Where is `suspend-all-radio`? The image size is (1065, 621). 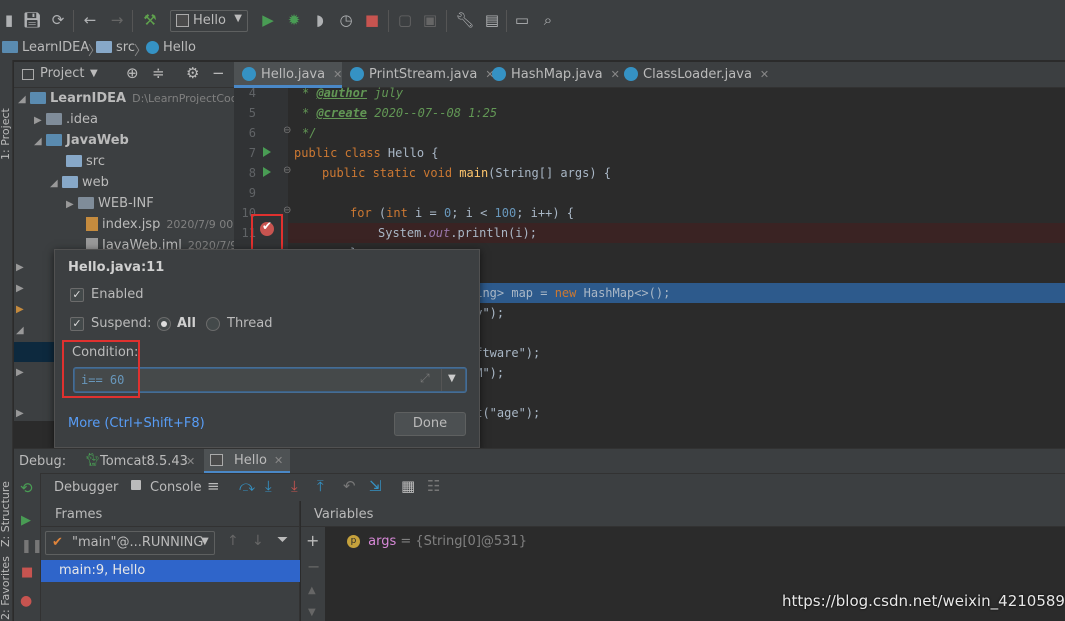 suspend-all-radio is located at coordinates (164, 324).